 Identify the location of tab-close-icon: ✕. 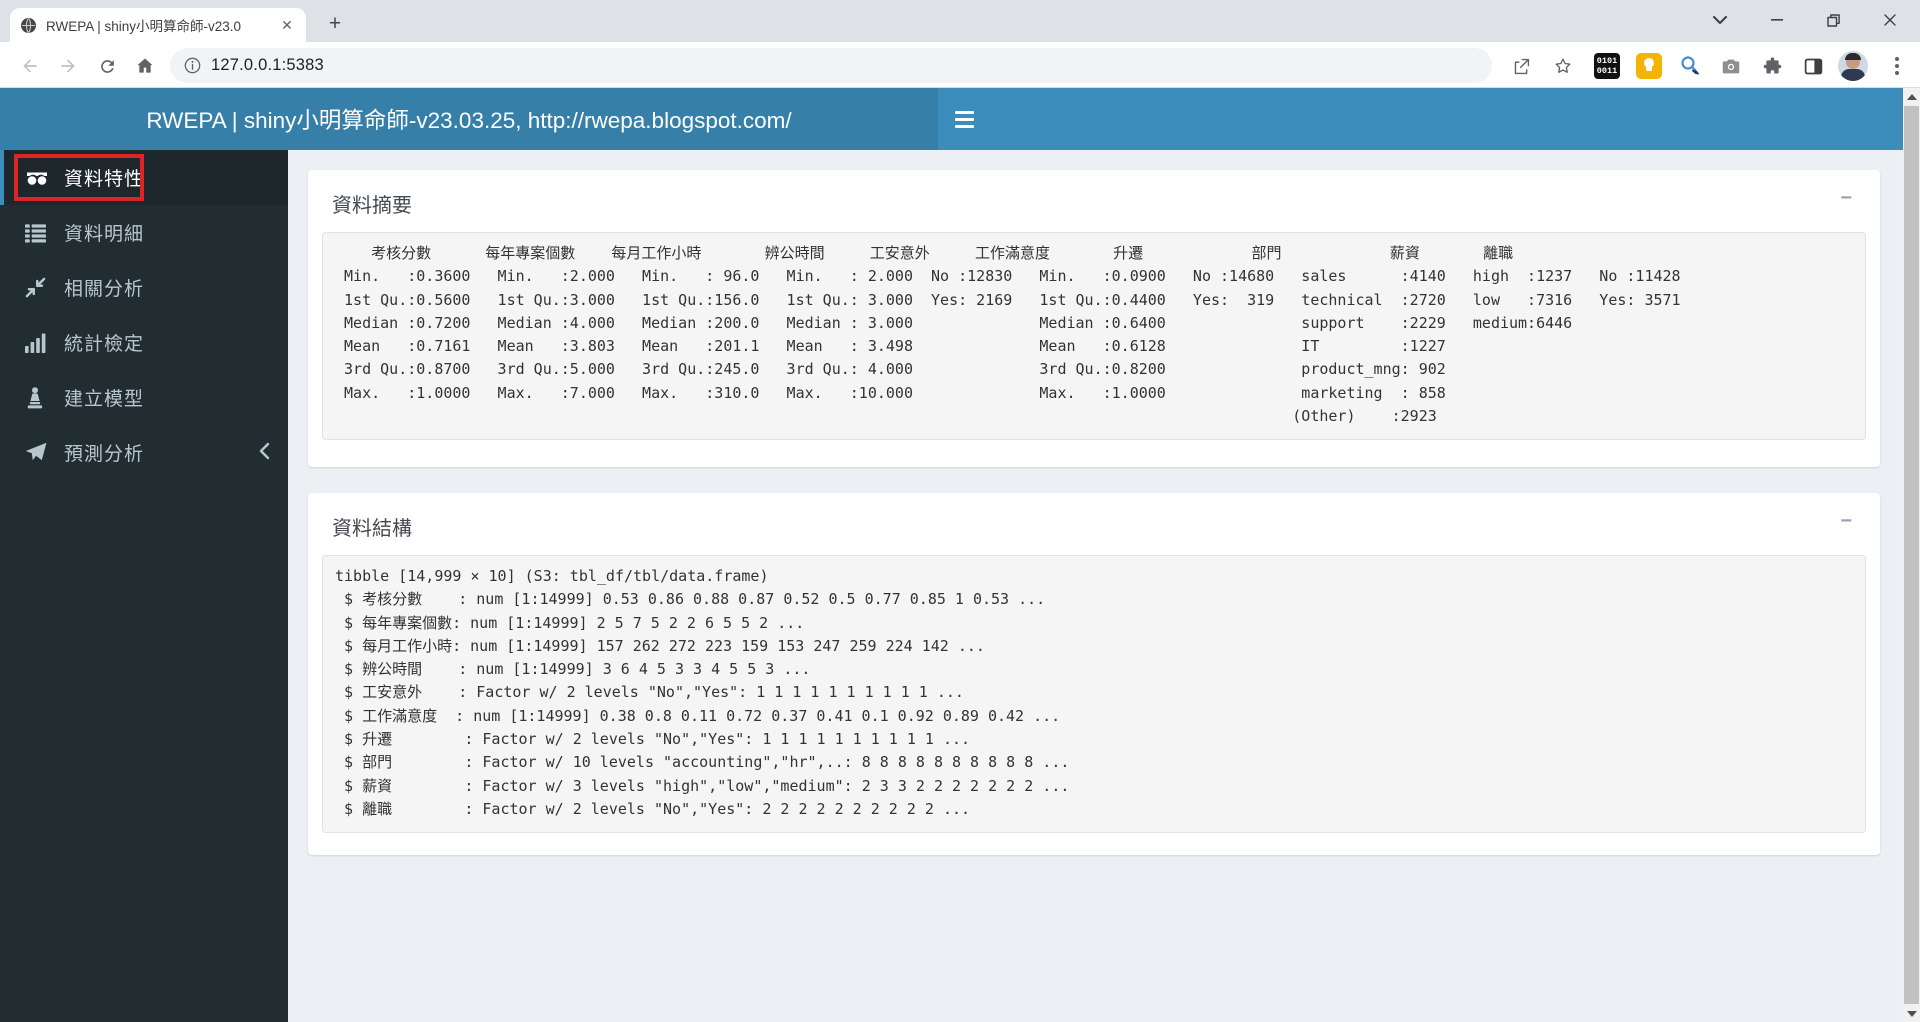
(287, 25).